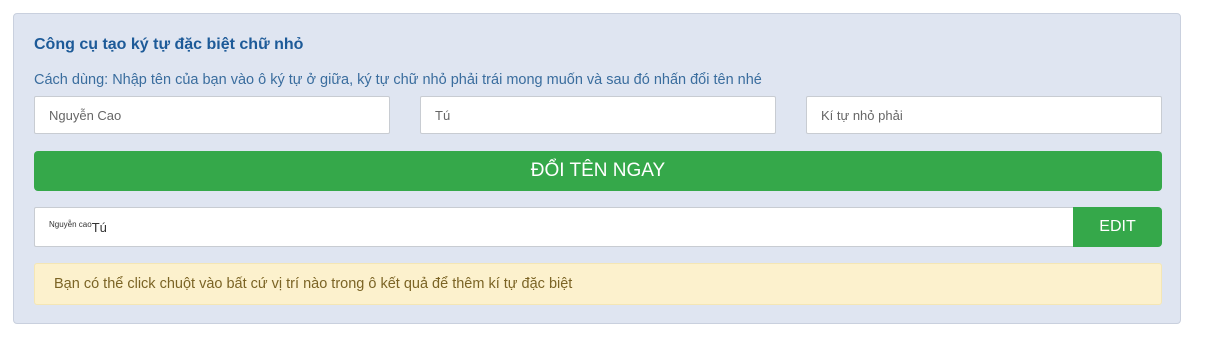 The height and width of the screenshot is (337, 1207). I want to click on result-main-text: Tú, so click(99, 227).